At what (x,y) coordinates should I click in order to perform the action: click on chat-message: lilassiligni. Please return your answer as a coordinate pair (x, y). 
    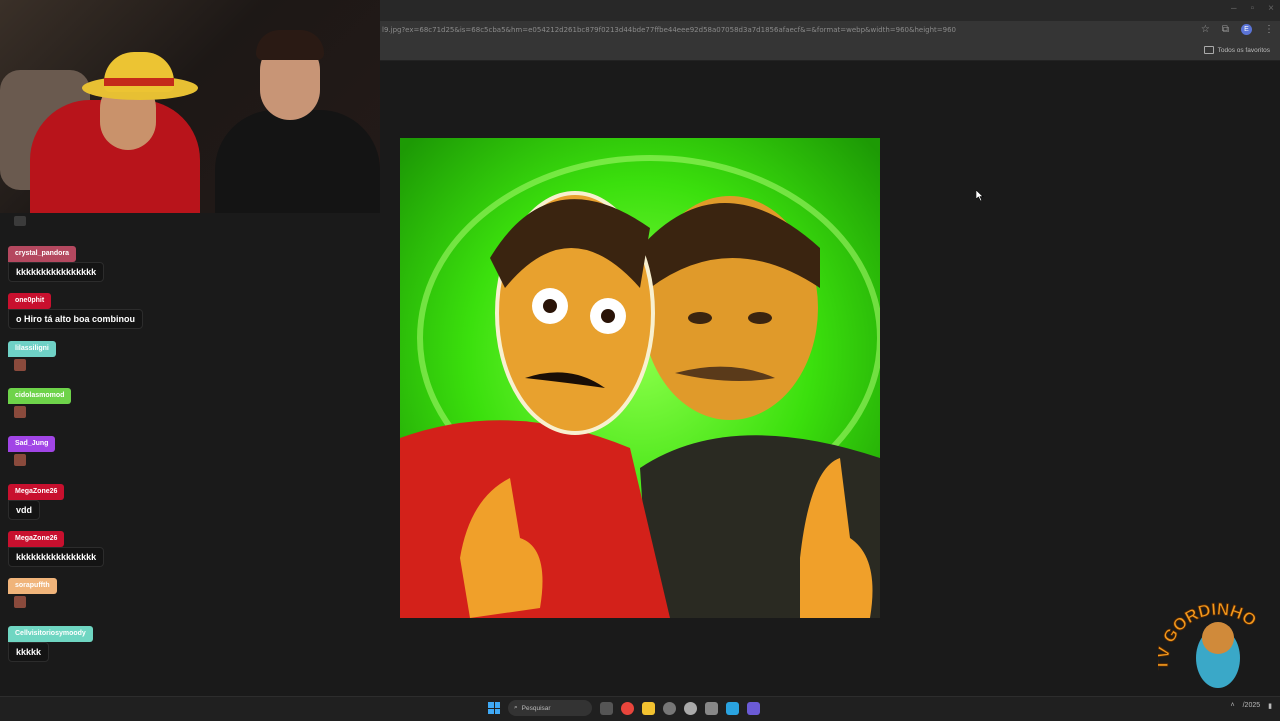
    Looking at the image, I should click on (32, 354).